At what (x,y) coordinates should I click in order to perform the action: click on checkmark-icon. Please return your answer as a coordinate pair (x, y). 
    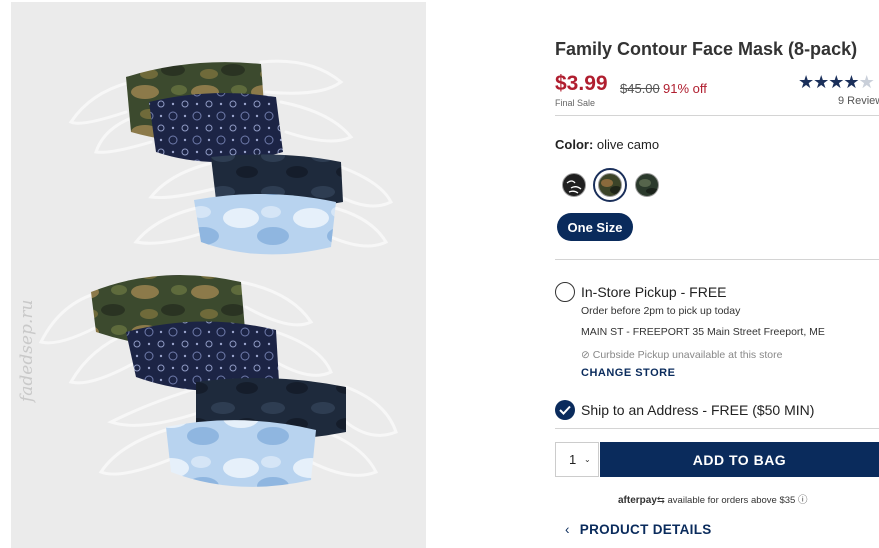
    Looking at the image, I should click on (565, 410).